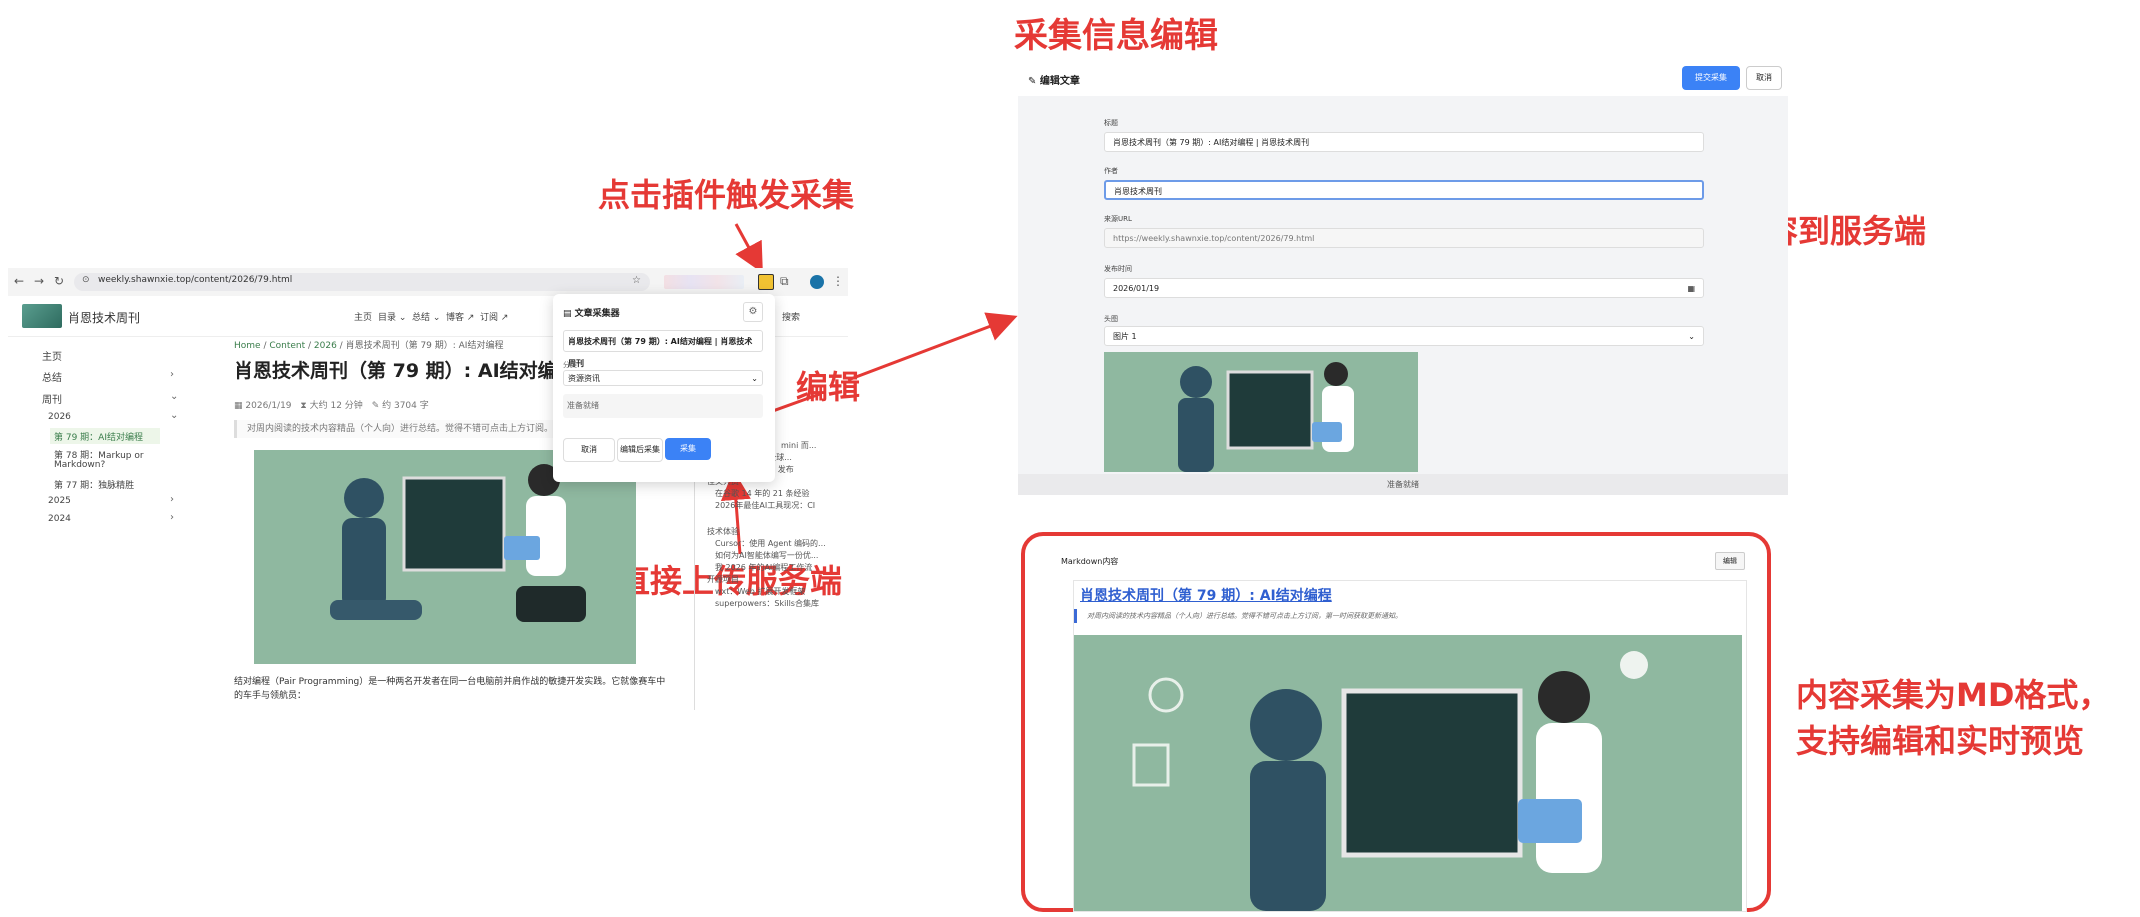 The height and width of the screenshot is (917, 2140). I want to click on sidebar-item-weekly: 周刊, so click(52, 398).